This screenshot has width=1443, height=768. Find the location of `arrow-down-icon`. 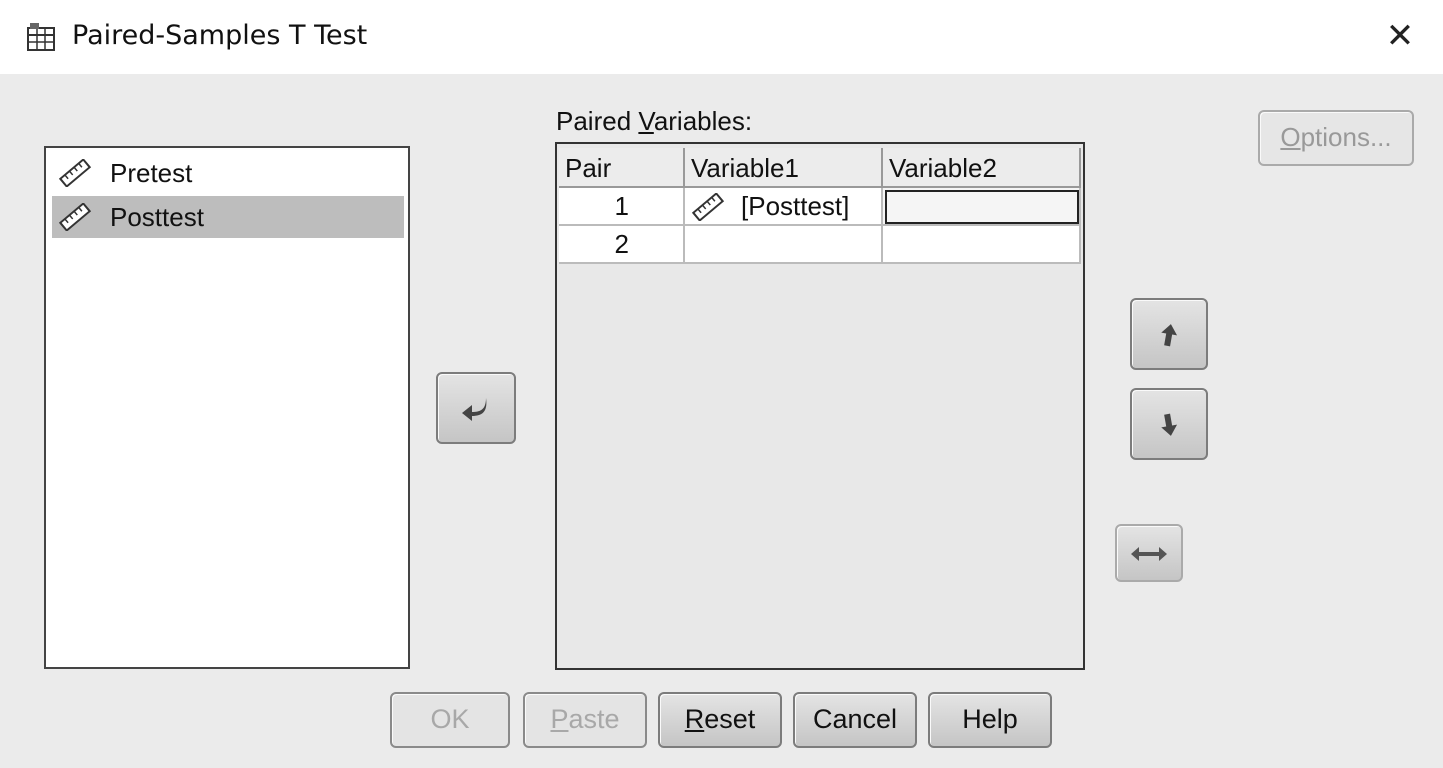

arrow-down-icon is located at coordinates (1169, 424).